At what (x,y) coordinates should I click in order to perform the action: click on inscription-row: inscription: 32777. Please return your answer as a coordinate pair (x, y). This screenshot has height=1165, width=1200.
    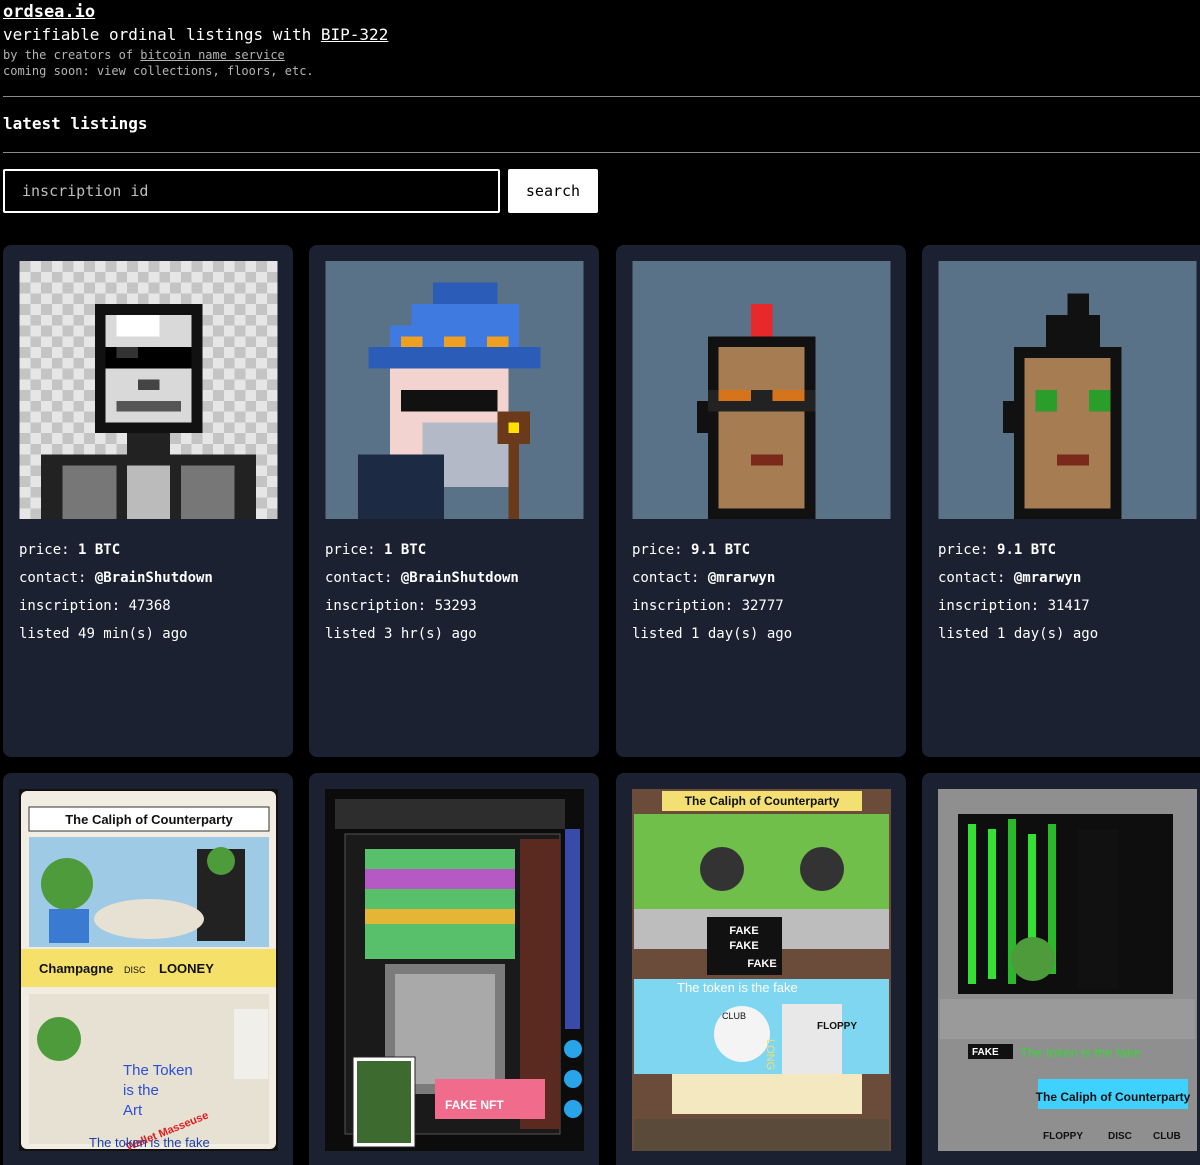
    Looking at the image, I should click on (712, 606).